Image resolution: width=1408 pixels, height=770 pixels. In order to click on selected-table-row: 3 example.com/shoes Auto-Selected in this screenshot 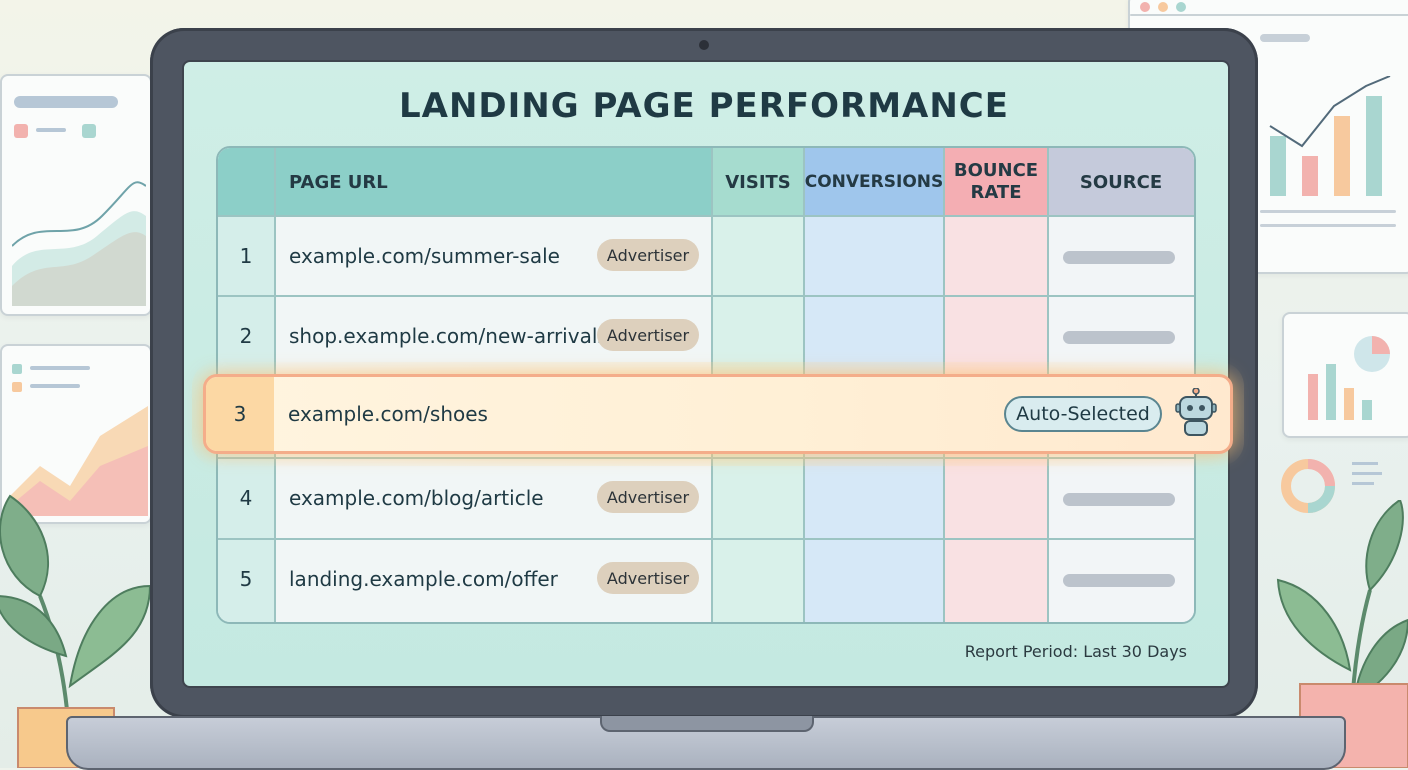, I will do `click(718, 414)`.